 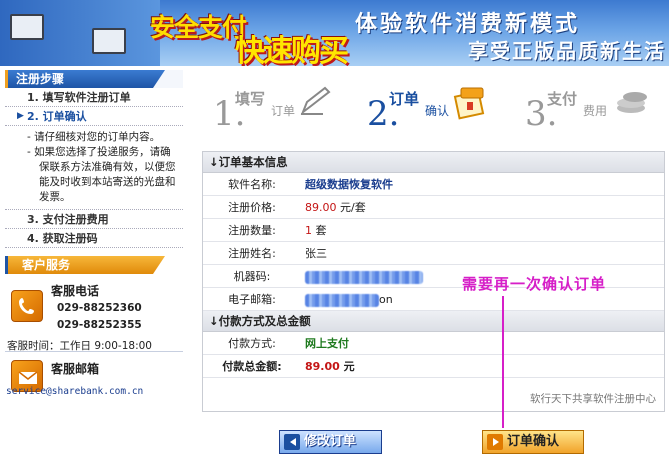 What do you see at coordinates (99, 325) in the screenshot?
I see `phone-number-2: 029-88252355` at bounding box center [99, 325].